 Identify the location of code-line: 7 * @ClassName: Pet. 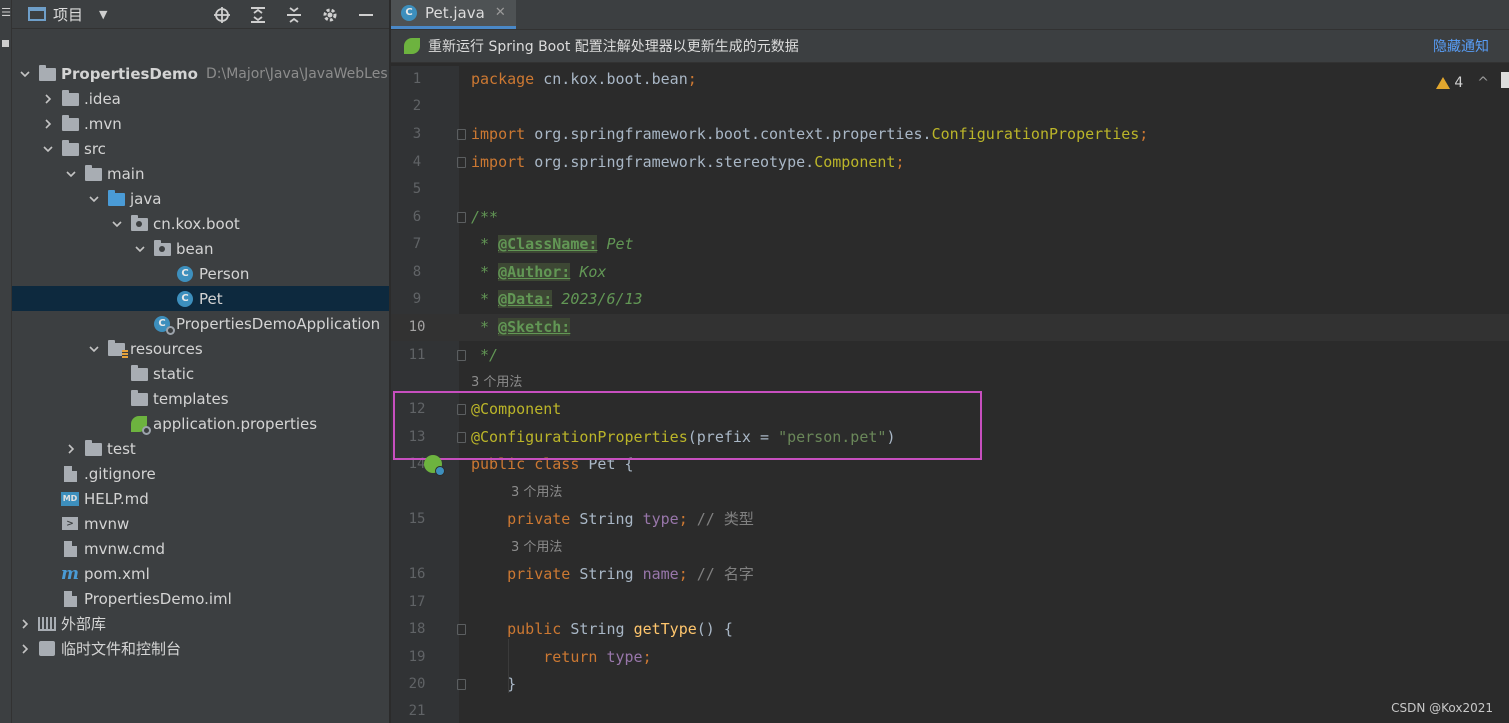
(950, 244).